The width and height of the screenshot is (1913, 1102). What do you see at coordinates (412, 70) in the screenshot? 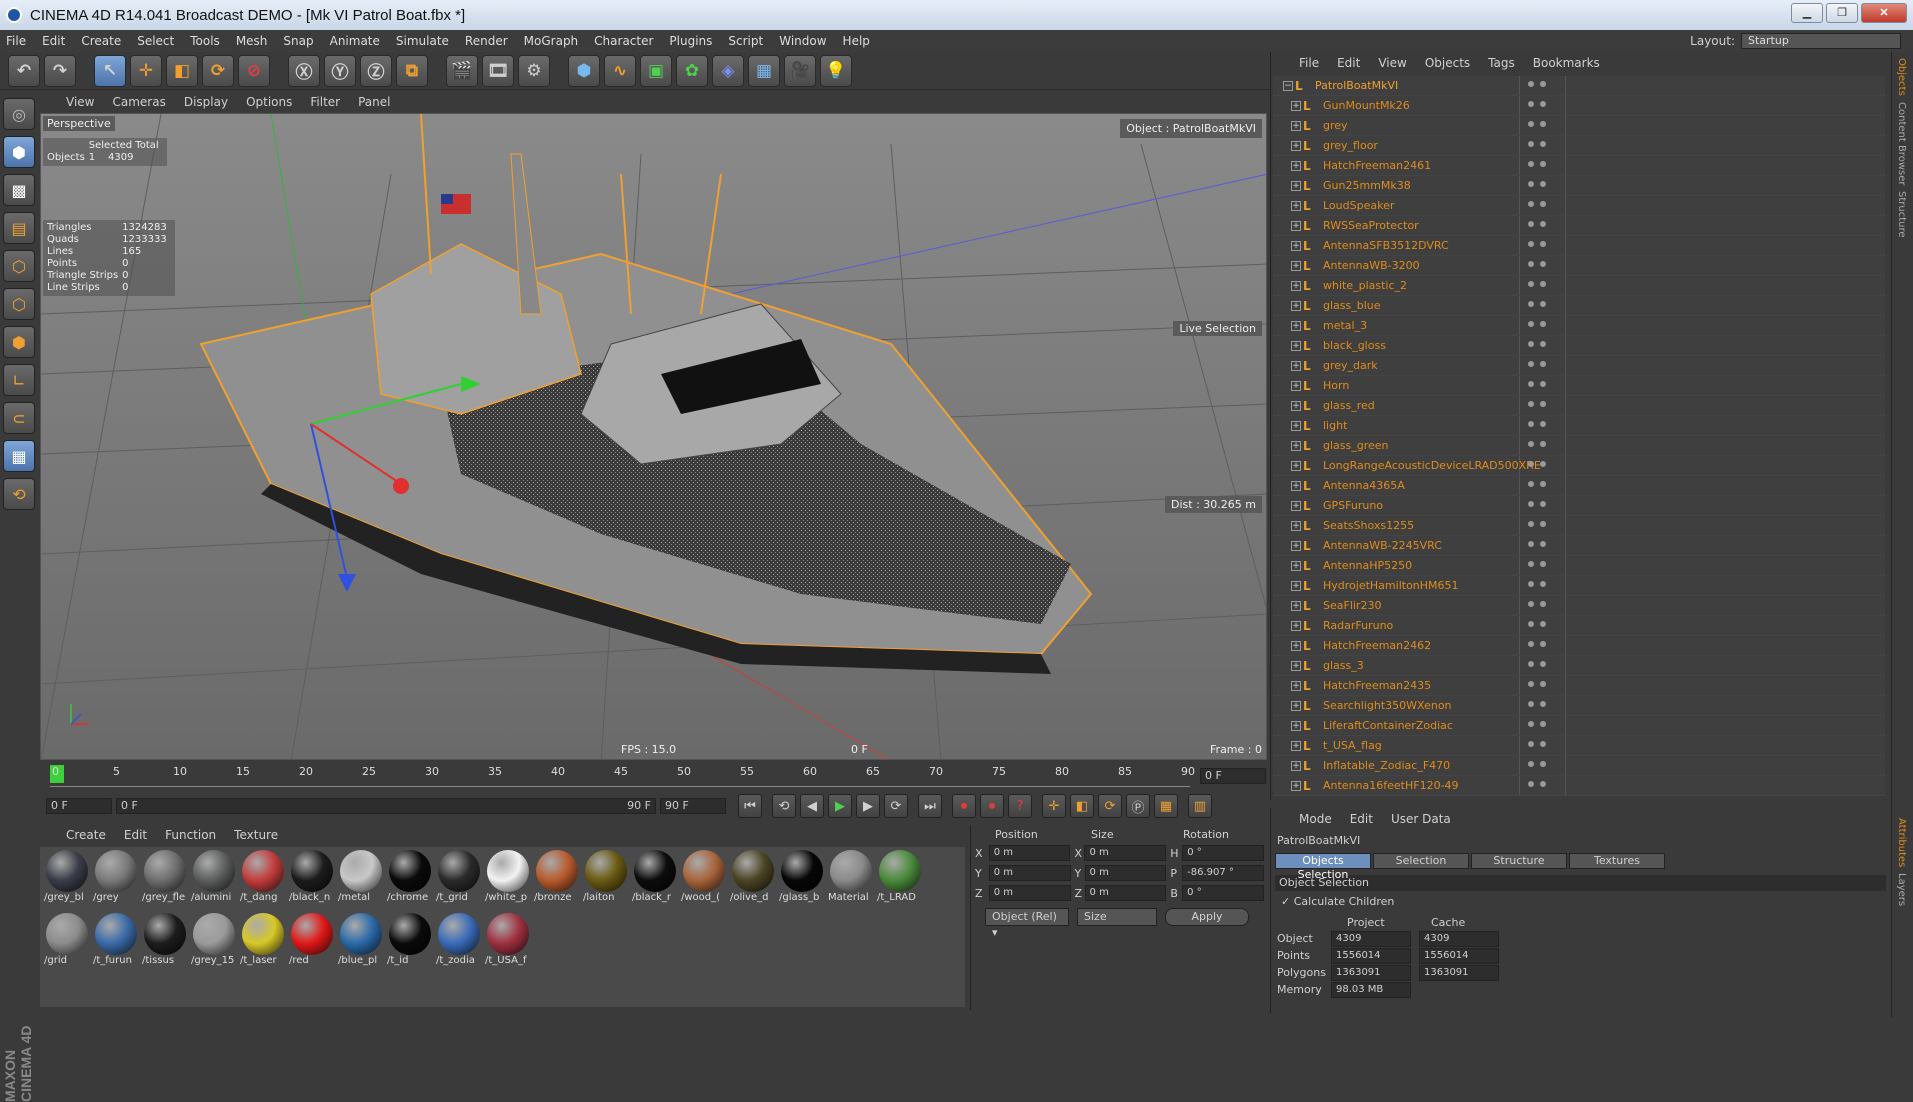
I see `coordinate-system-icon: ⧉` at bounding box center [412, 70].